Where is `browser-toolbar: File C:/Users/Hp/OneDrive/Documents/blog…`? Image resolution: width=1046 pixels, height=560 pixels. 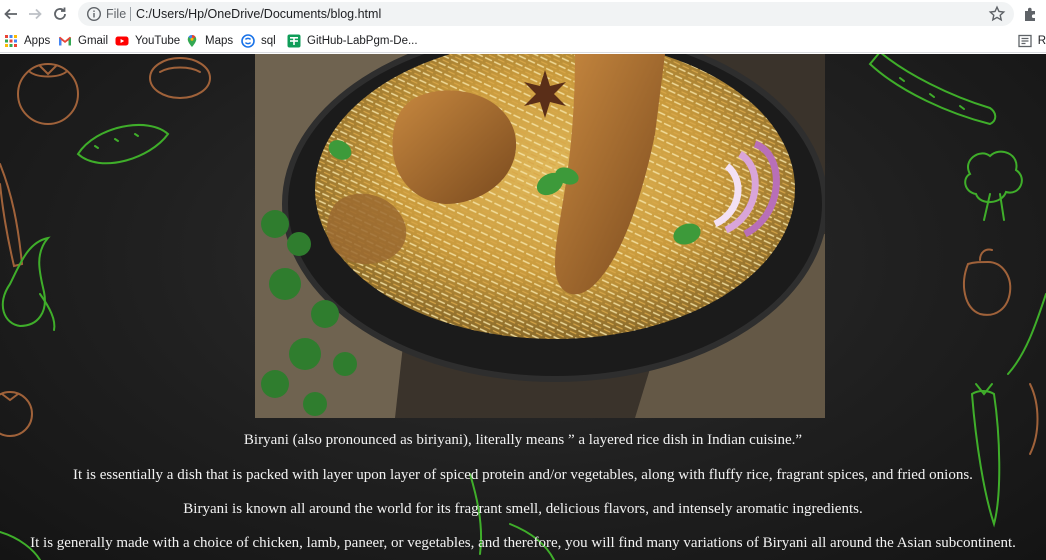
browser-toolbar: File C:/Users/Hp/OneDrive/Documents/blog… is located at coordinates (523, 14).